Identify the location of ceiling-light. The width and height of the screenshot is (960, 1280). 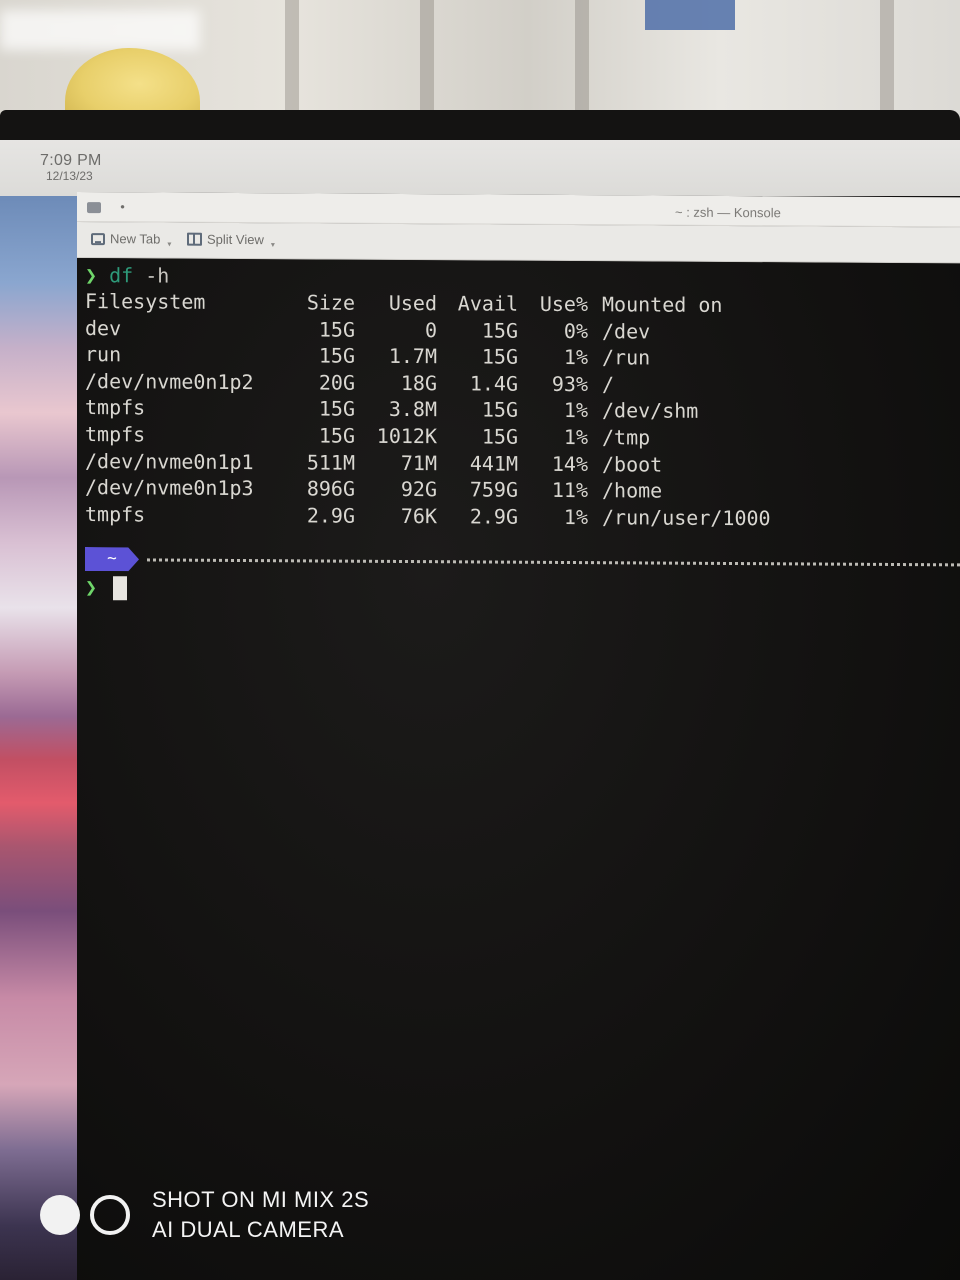
(100, 30).